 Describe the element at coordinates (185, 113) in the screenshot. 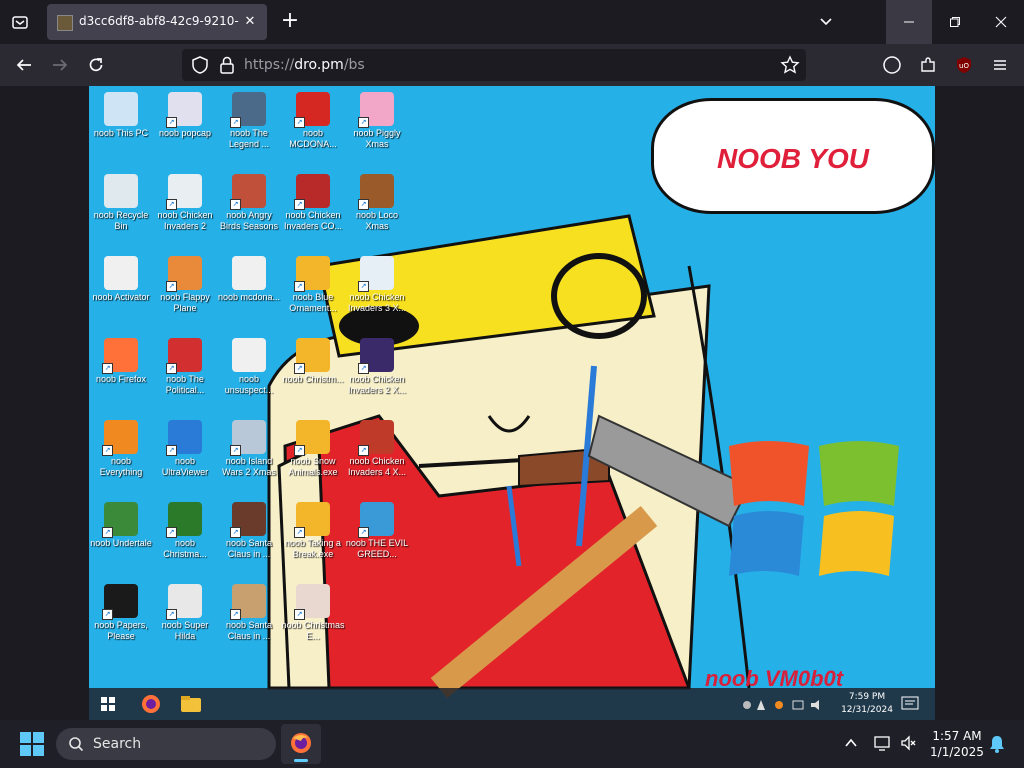

I see `desktop-icon: ↗ noob popcap` at that location.